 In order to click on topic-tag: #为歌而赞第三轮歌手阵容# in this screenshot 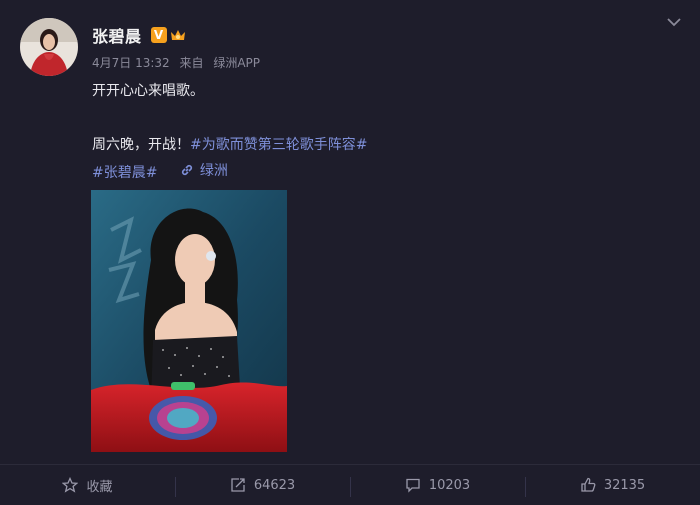, I will do `click(278, 145)`.